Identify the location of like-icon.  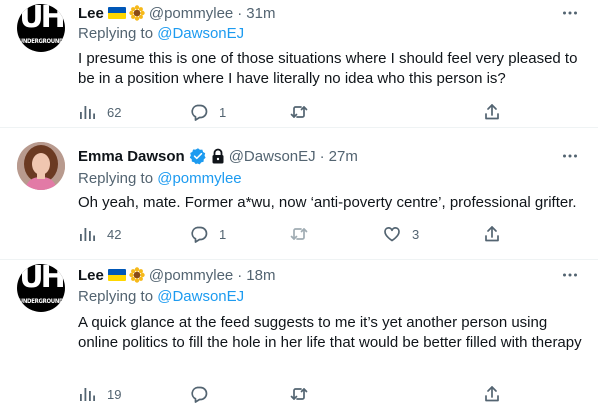
(392, 234).